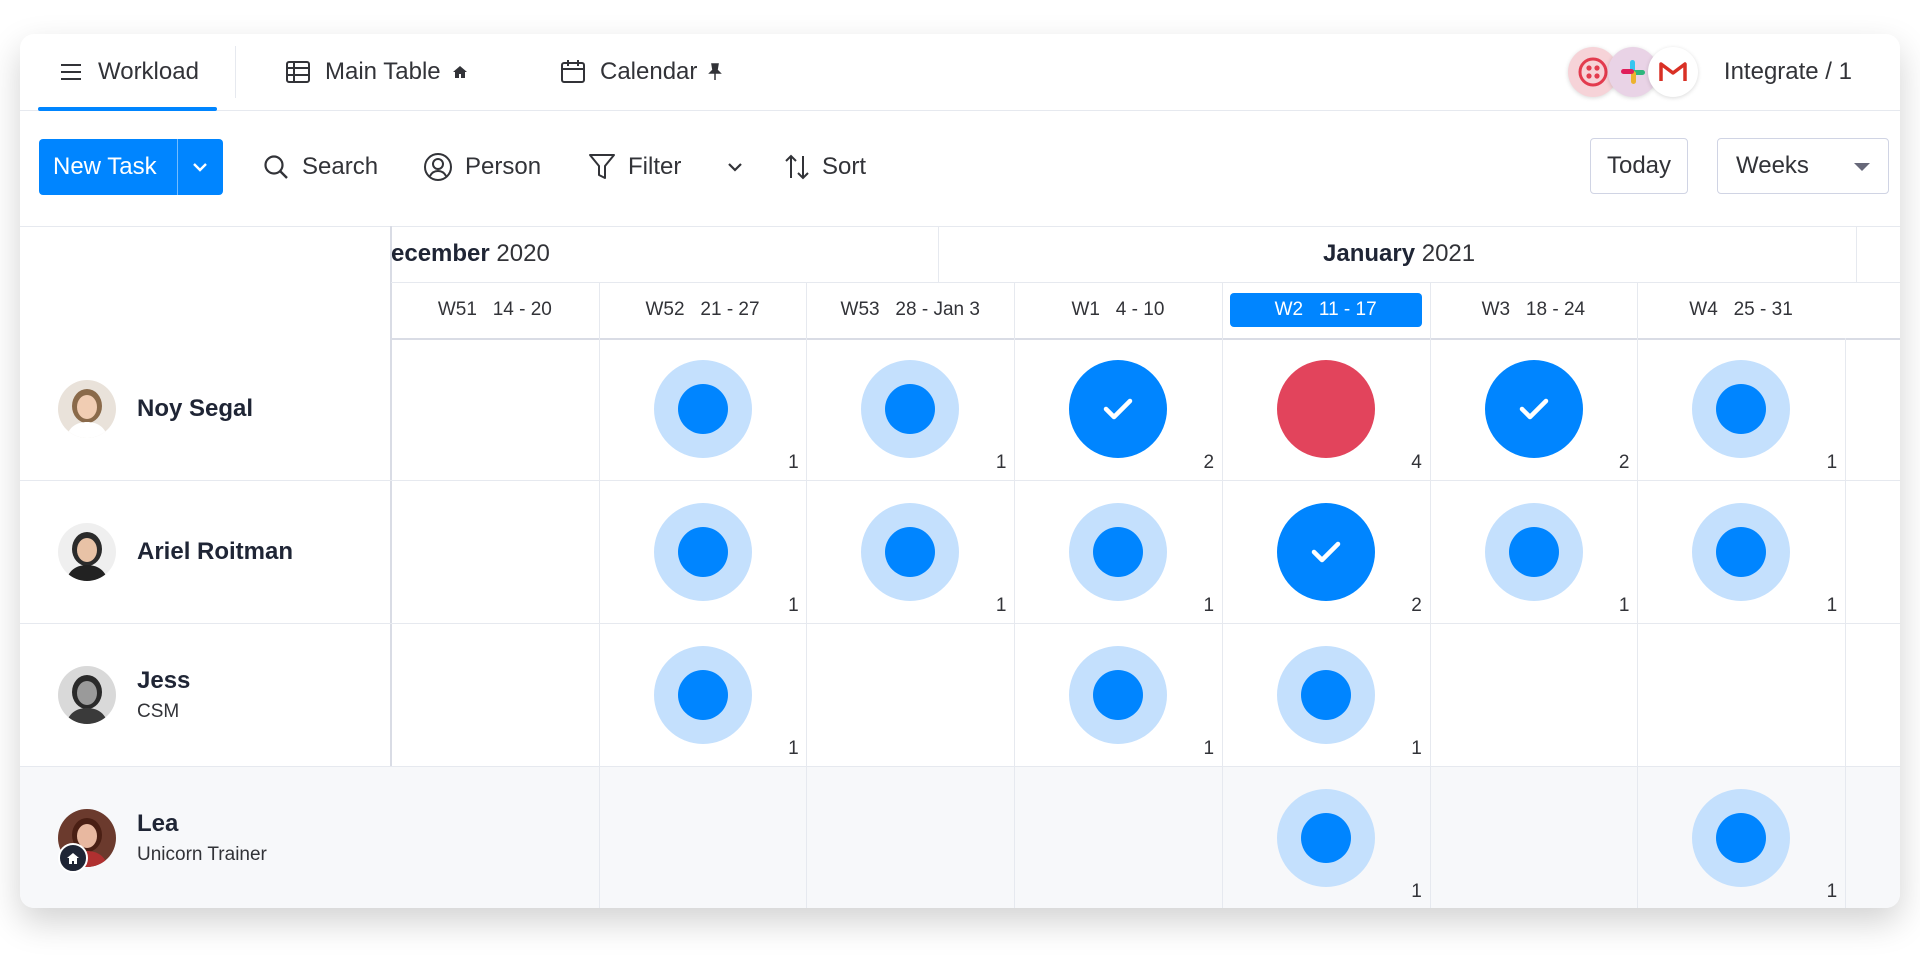 The height and width of the screenshot is (975, 1920). Describe the element at coordinates (1803, 166) in the screenshot. I see `timescale-select: Weeks` at that location.